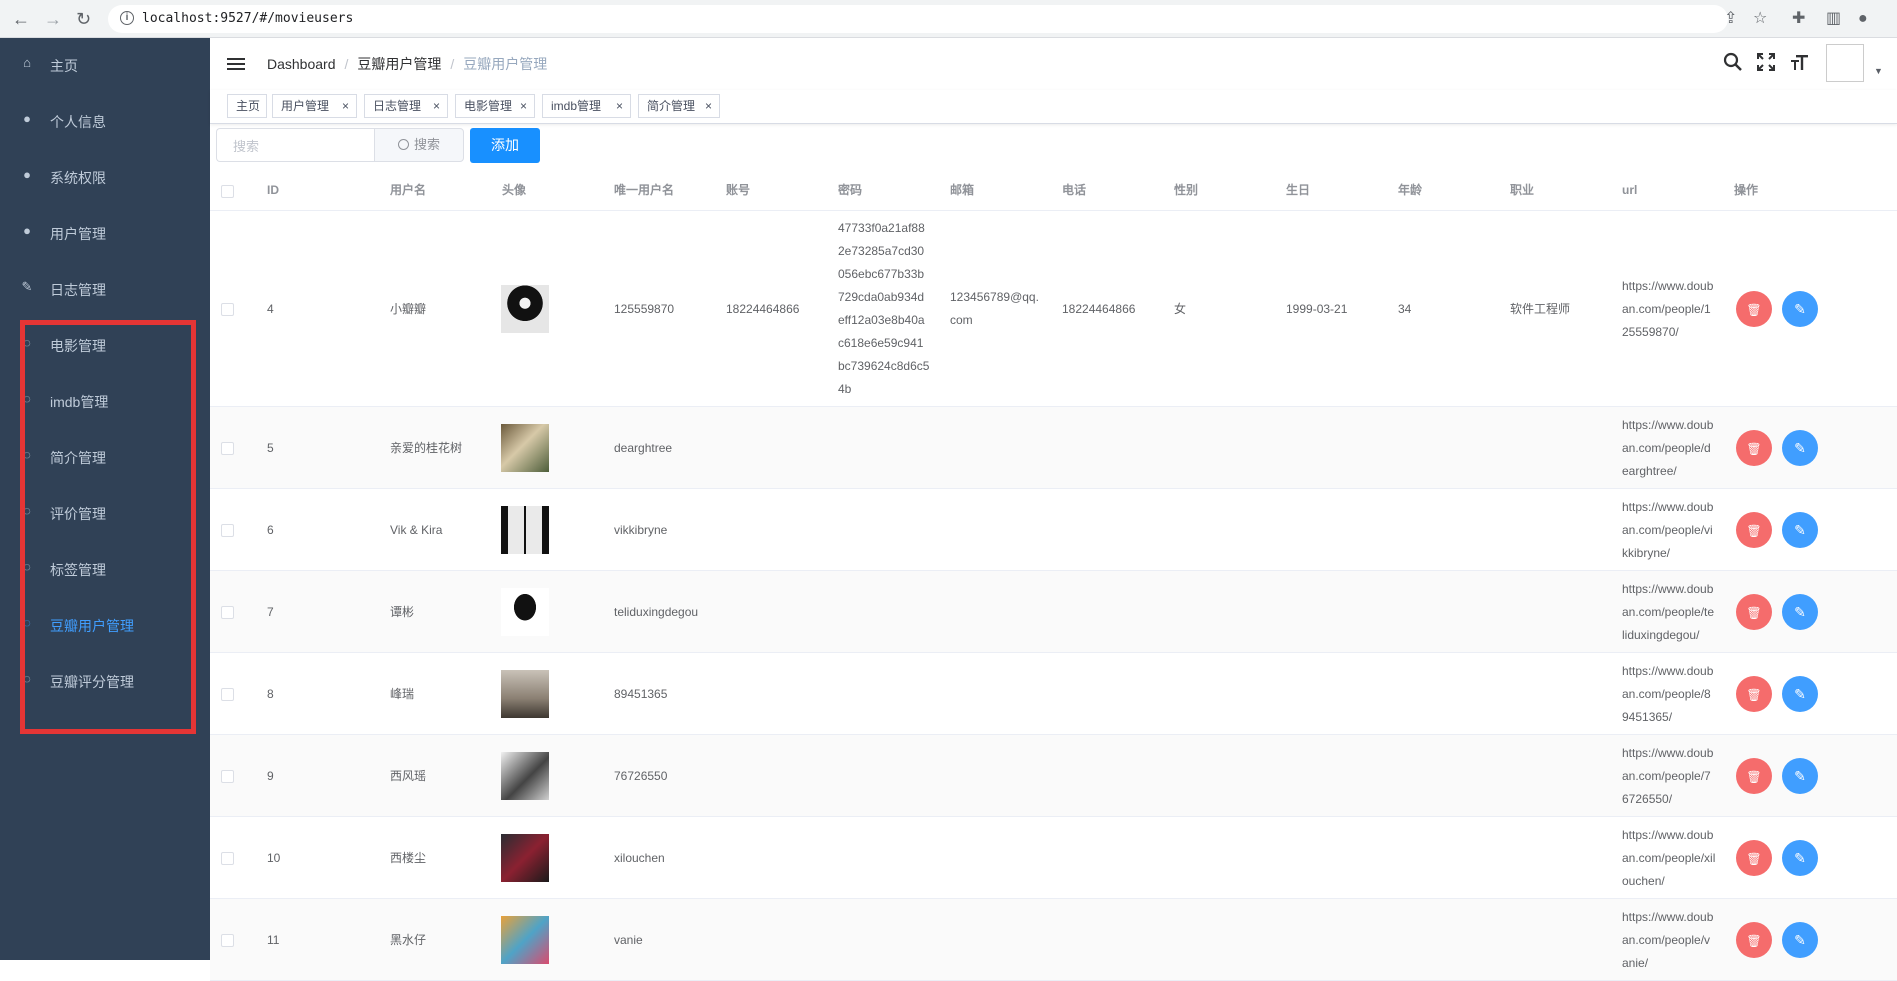 This screenshot has width=1897, height=981. I want to click on menu-icon: ●, so click(27, 118).